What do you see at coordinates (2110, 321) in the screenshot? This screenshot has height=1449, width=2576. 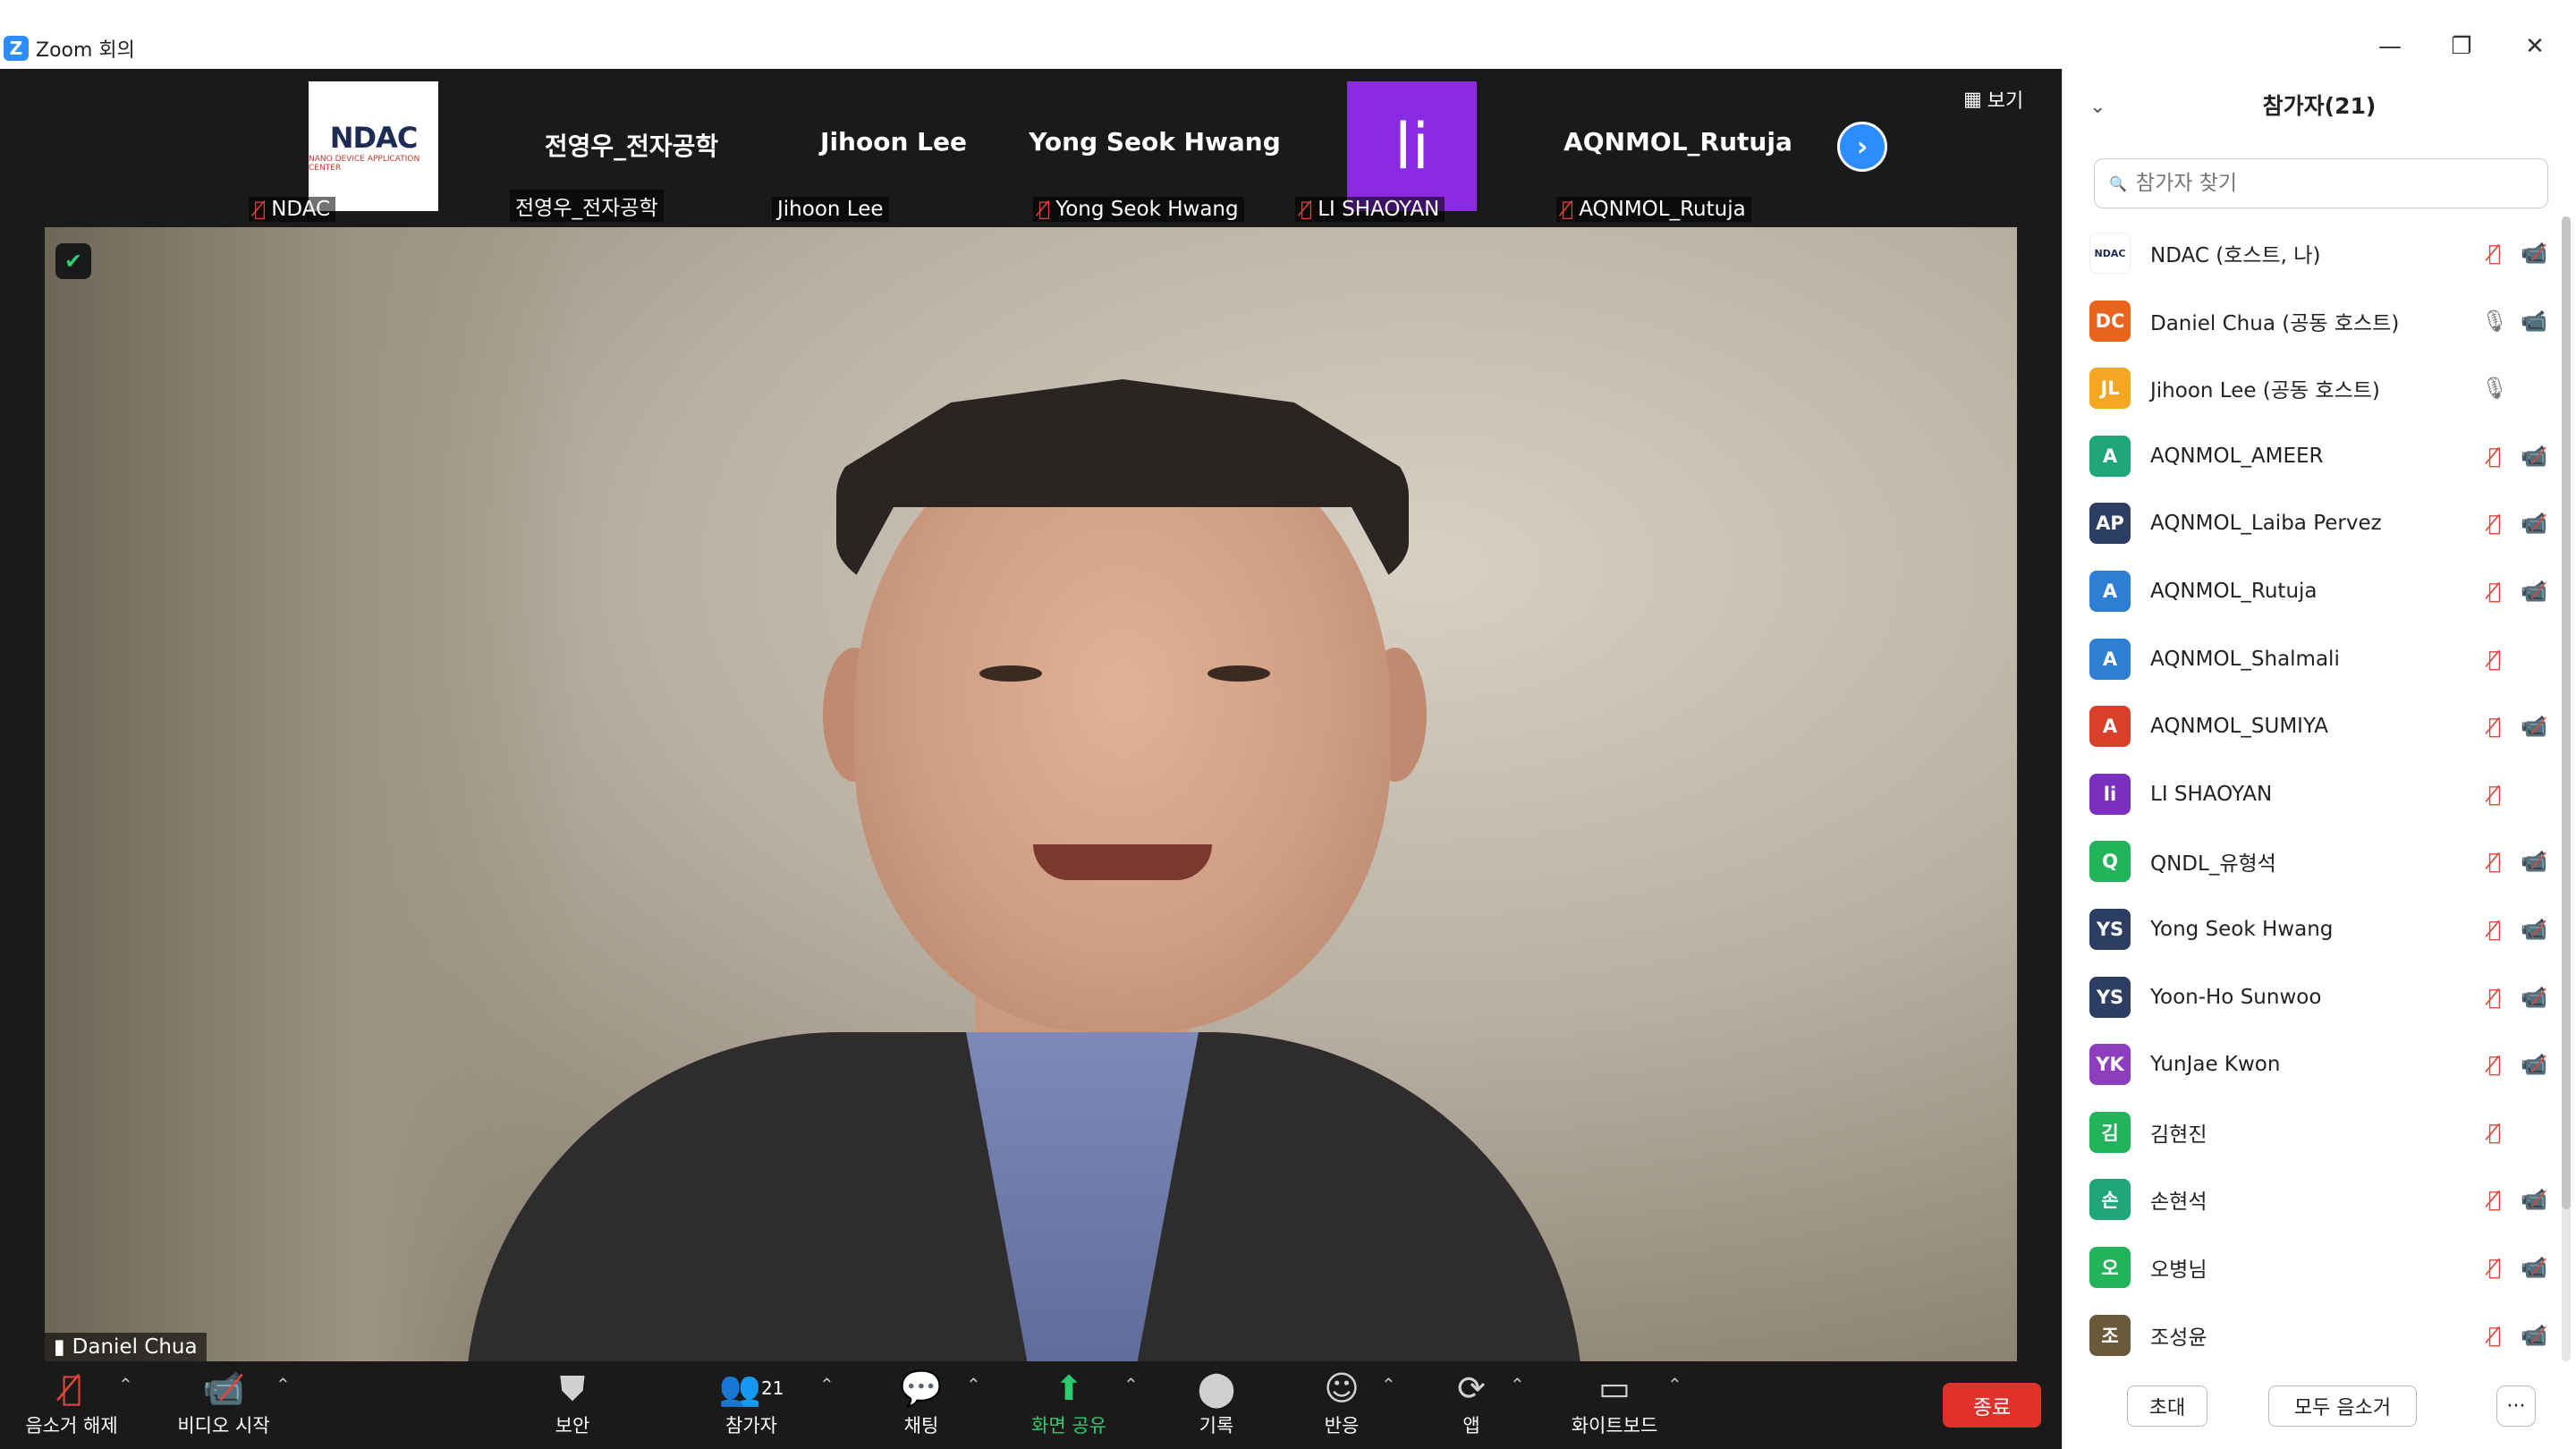 I see `avatar: DC` at bounding box center [2110, 321].